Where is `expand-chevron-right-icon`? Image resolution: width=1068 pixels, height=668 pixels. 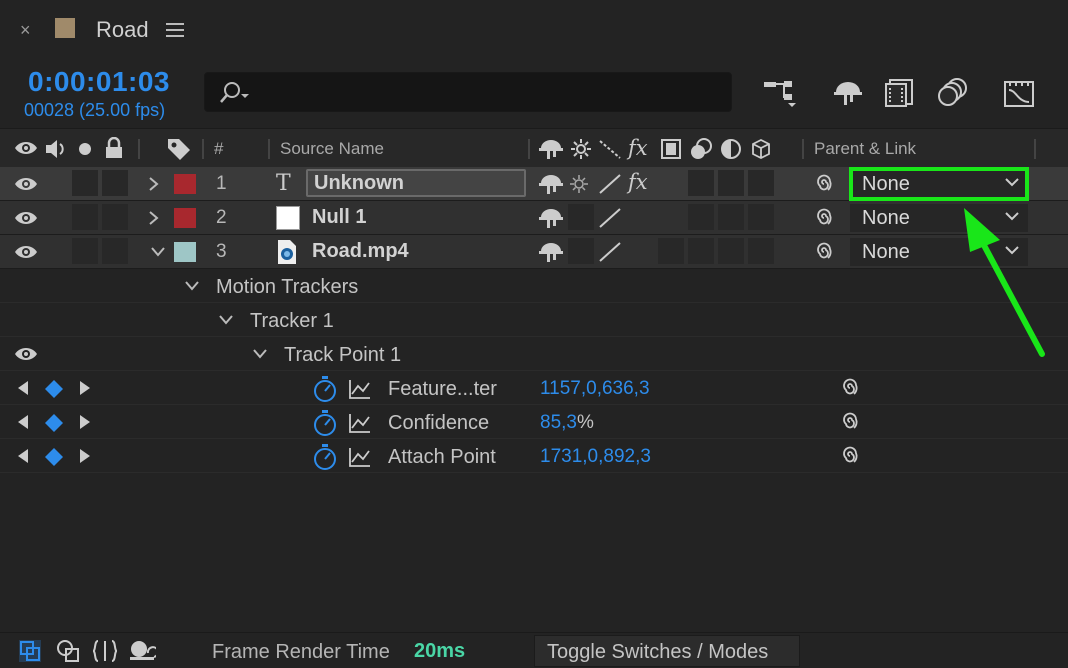 expand-chevron-right-icon is located at coordinates (154, 184).